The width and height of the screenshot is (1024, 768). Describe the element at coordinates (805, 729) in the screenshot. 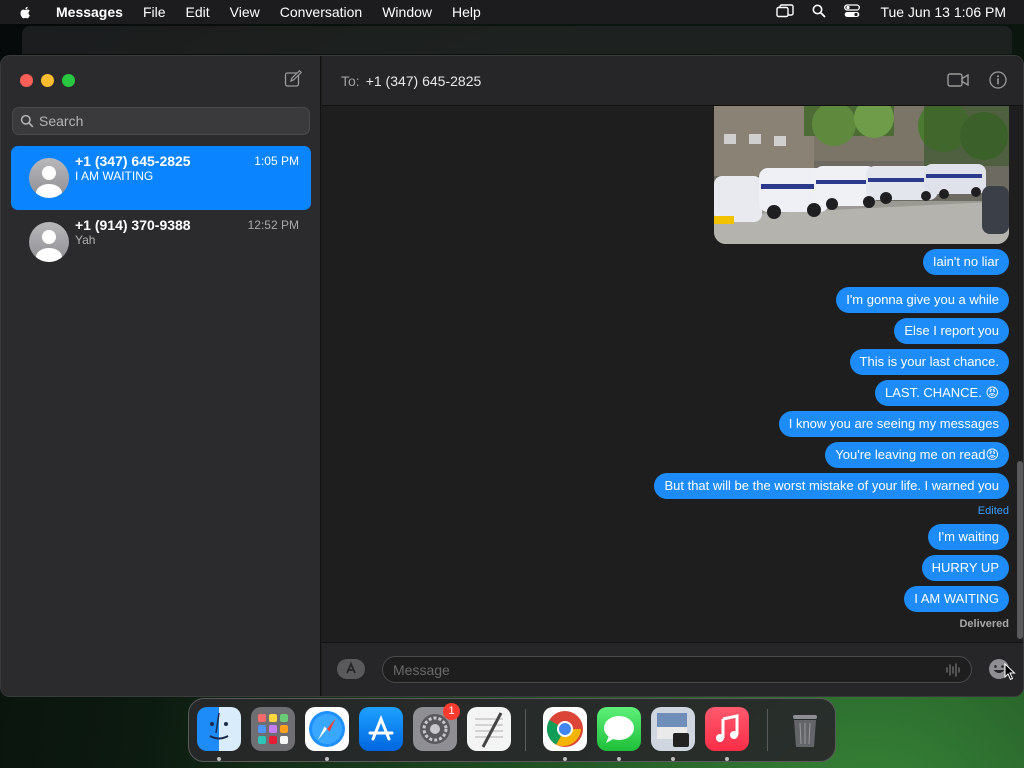

I see `trash-icon` at that location.